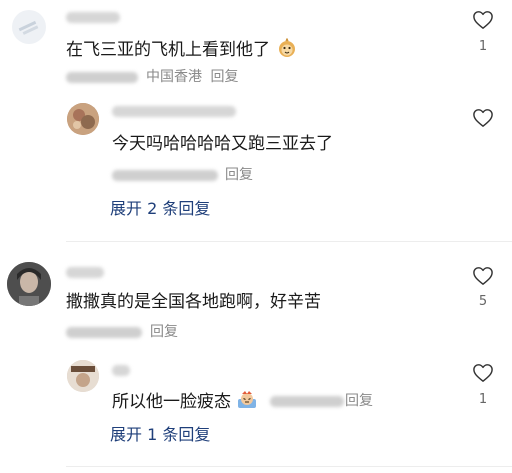 The height and width of the screenshot is (473, 512). I want to click on reply-text-content: 所以他一脸疲态, so click(171, 402).